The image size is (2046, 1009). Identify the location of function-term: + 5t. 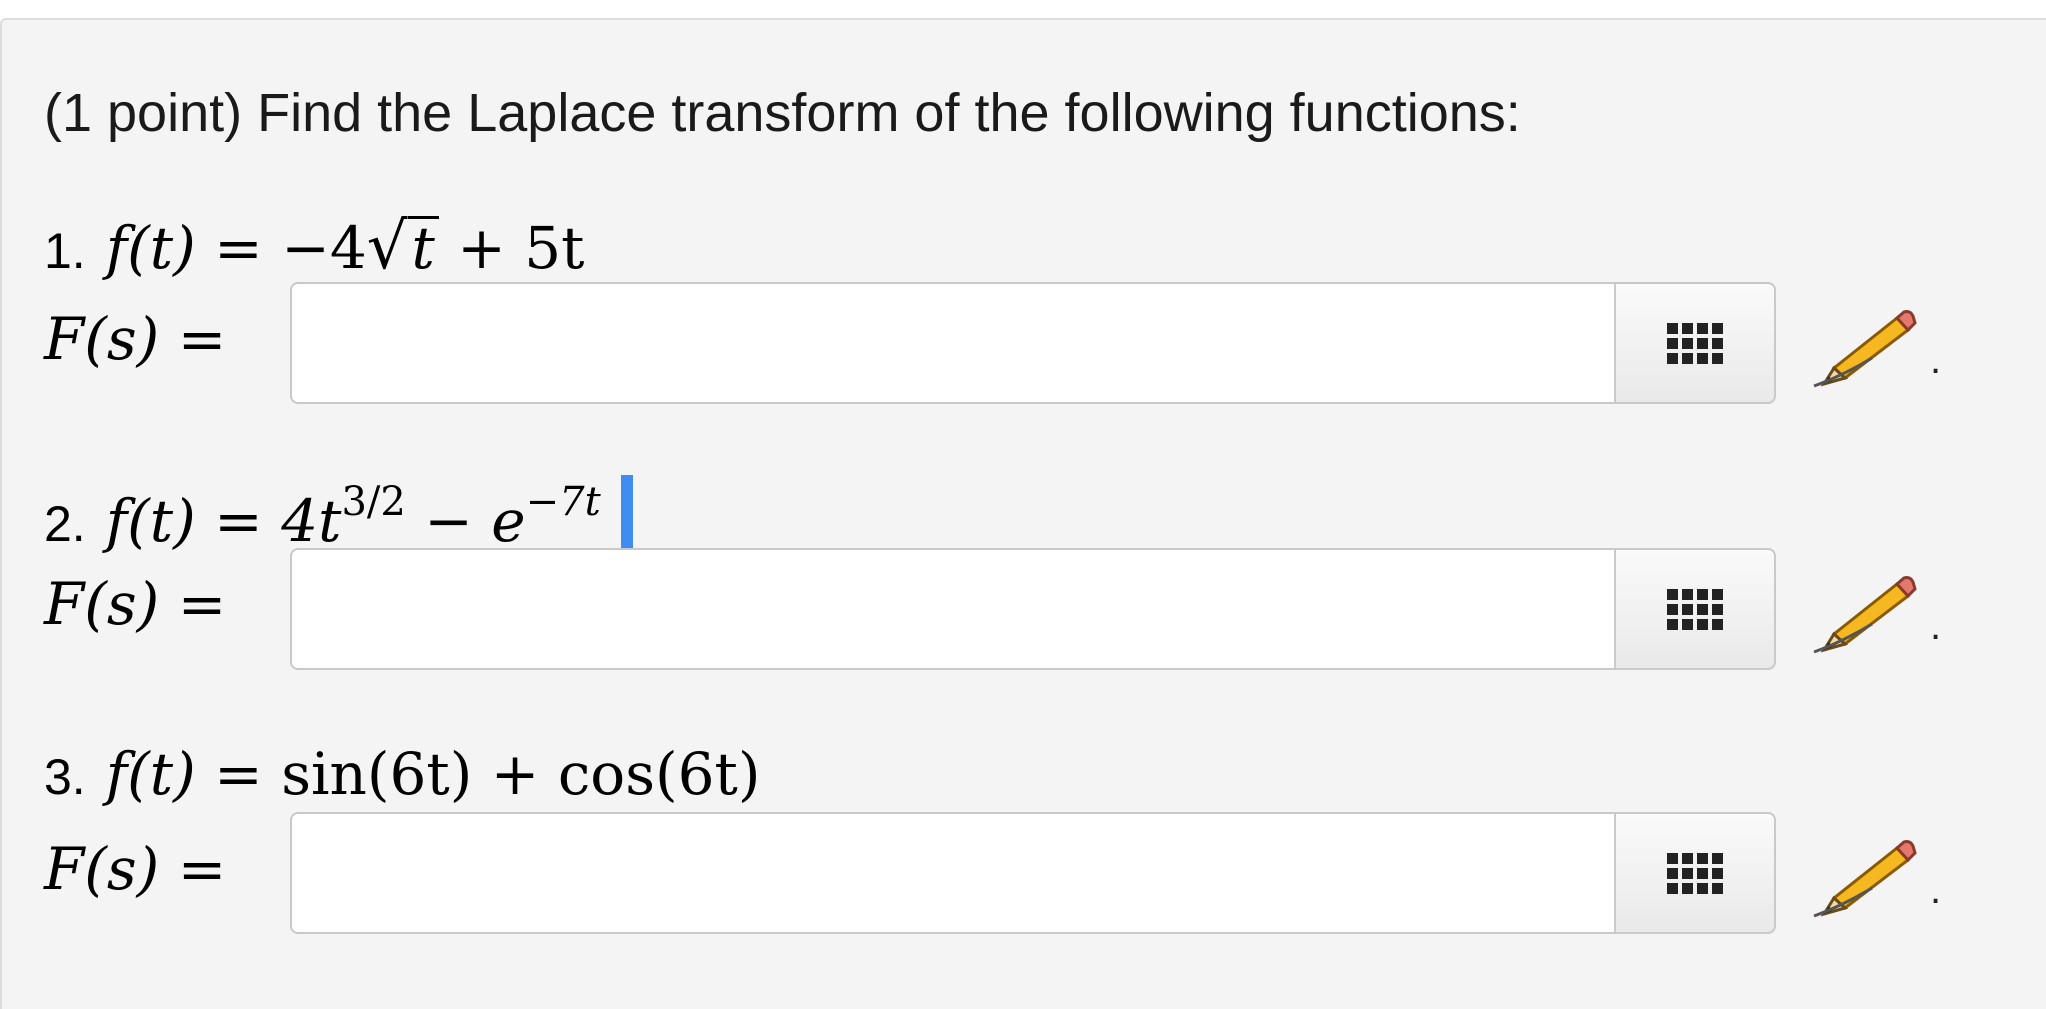
(511, 248).